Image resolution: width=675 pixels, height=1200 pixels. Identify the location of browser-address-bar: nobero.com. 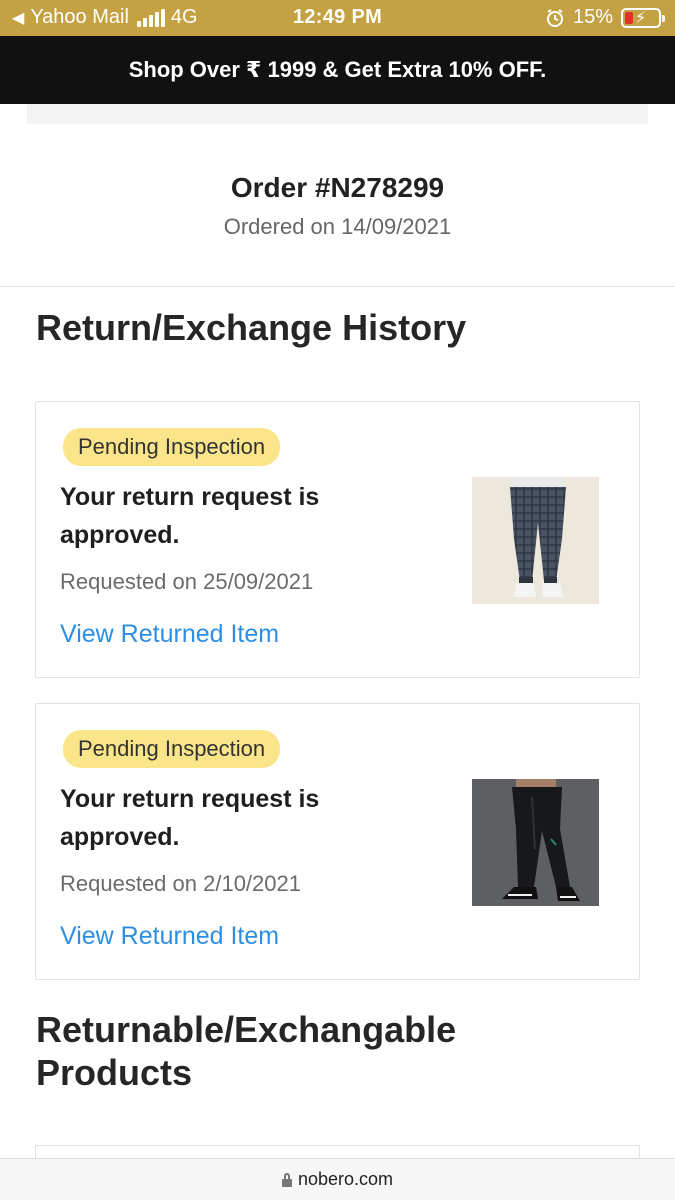
(337, 1179).